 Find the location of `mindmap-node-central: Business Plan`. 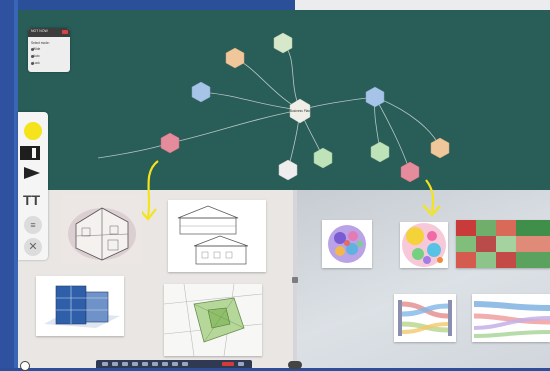

mindmap-node-central: Business Plan is located at coordinates (299, 111).